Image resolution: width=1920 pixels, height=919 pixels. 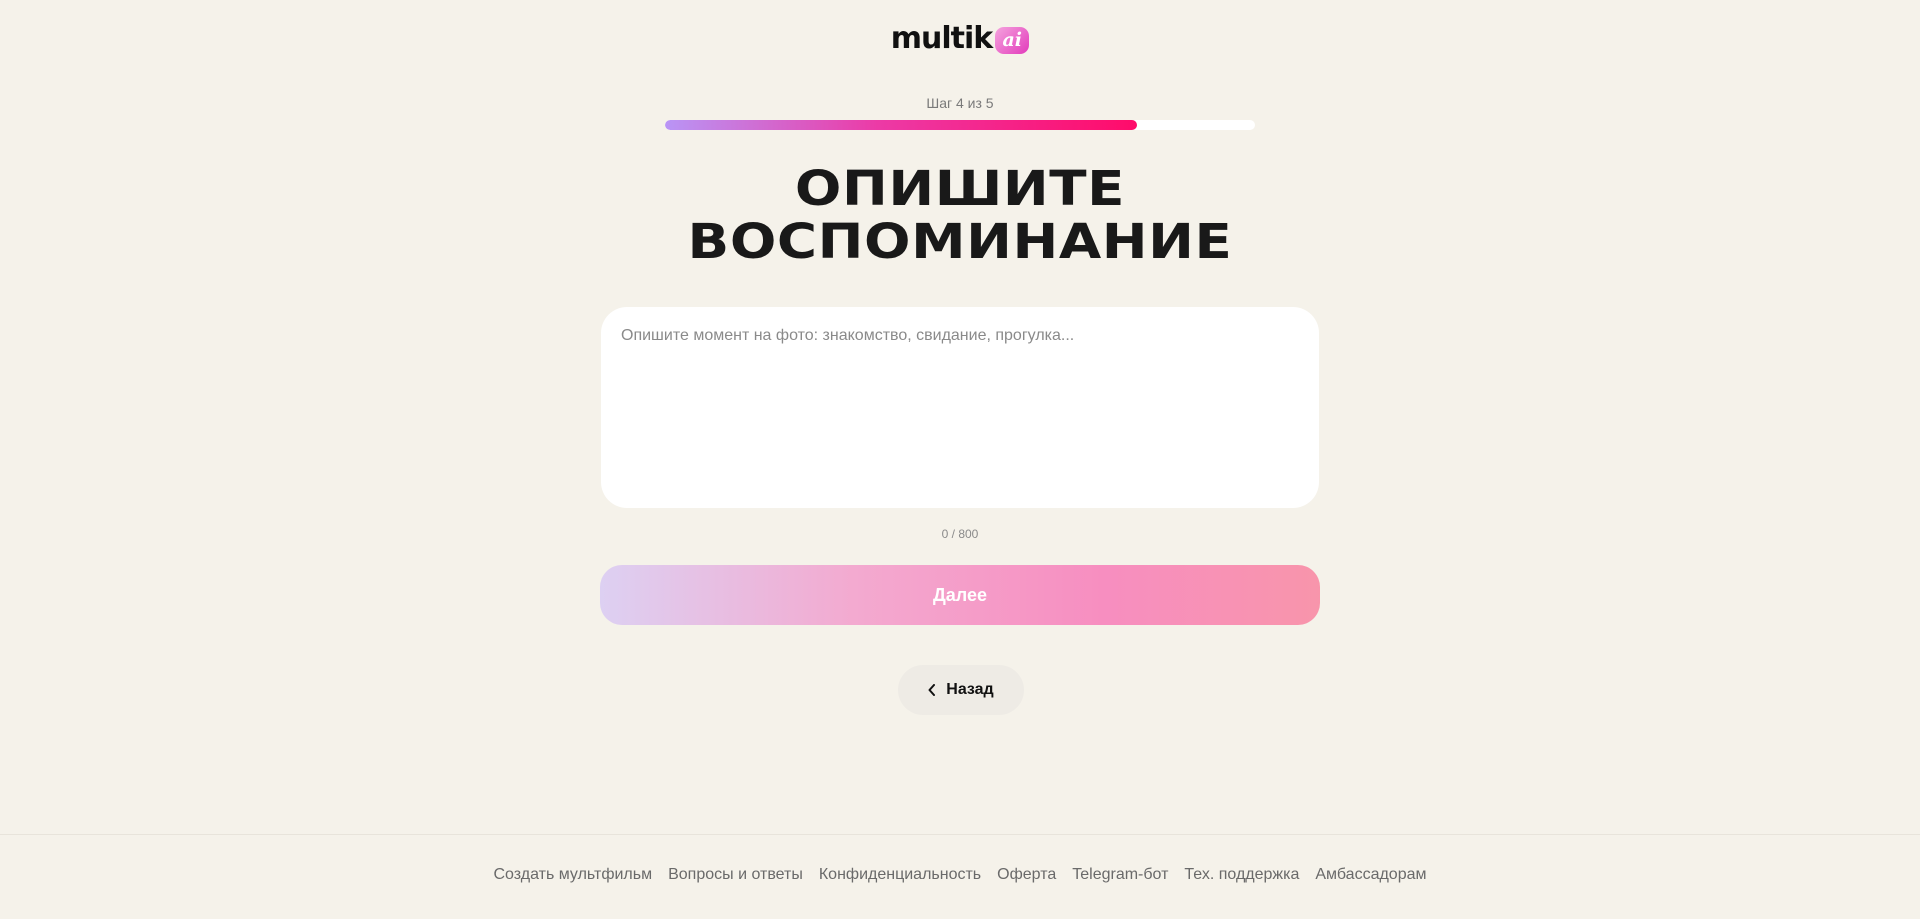 What do you see at coordinates (960, 534) in the screenshot?
I see `character-counter: 0 / 800` at bounding box center [960, 534].